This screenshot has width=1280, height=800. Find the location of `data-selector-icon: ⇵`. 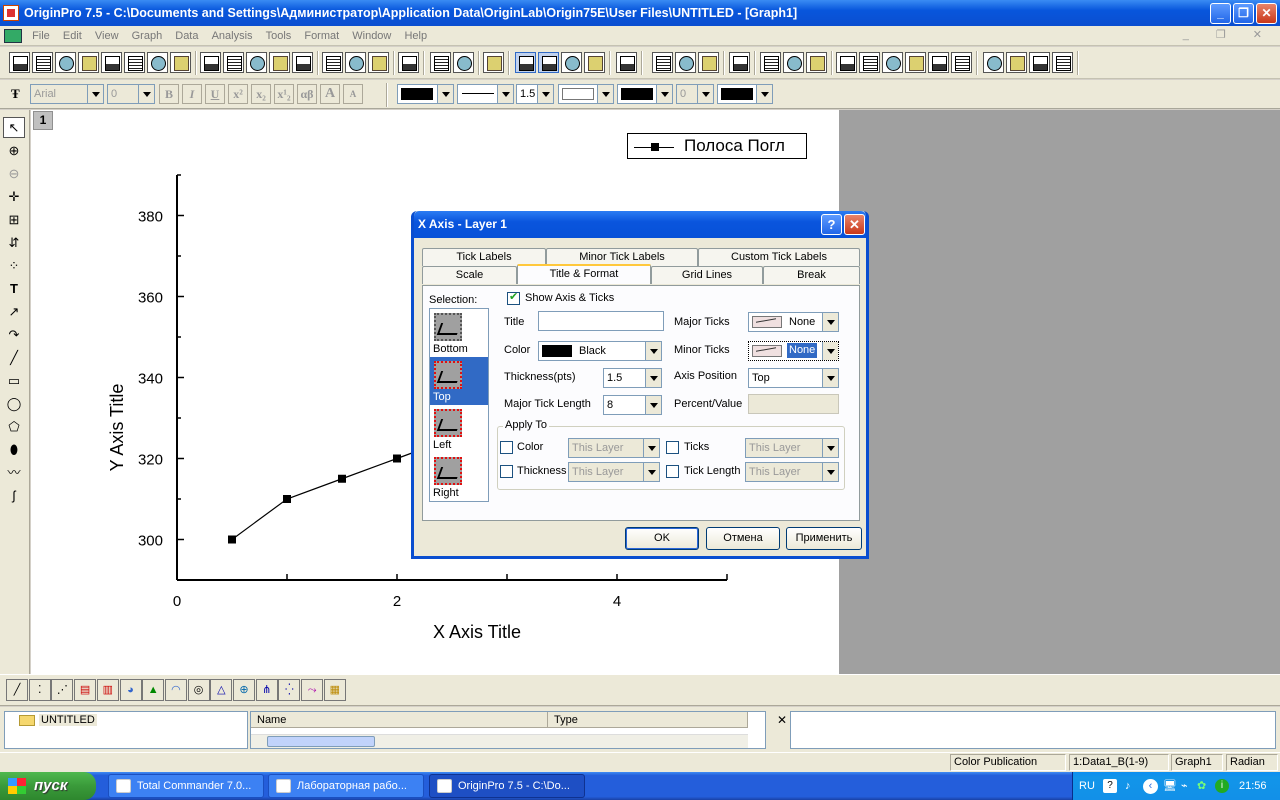

data-selector-icon: ⇵ is located at coordinates (14, 242).